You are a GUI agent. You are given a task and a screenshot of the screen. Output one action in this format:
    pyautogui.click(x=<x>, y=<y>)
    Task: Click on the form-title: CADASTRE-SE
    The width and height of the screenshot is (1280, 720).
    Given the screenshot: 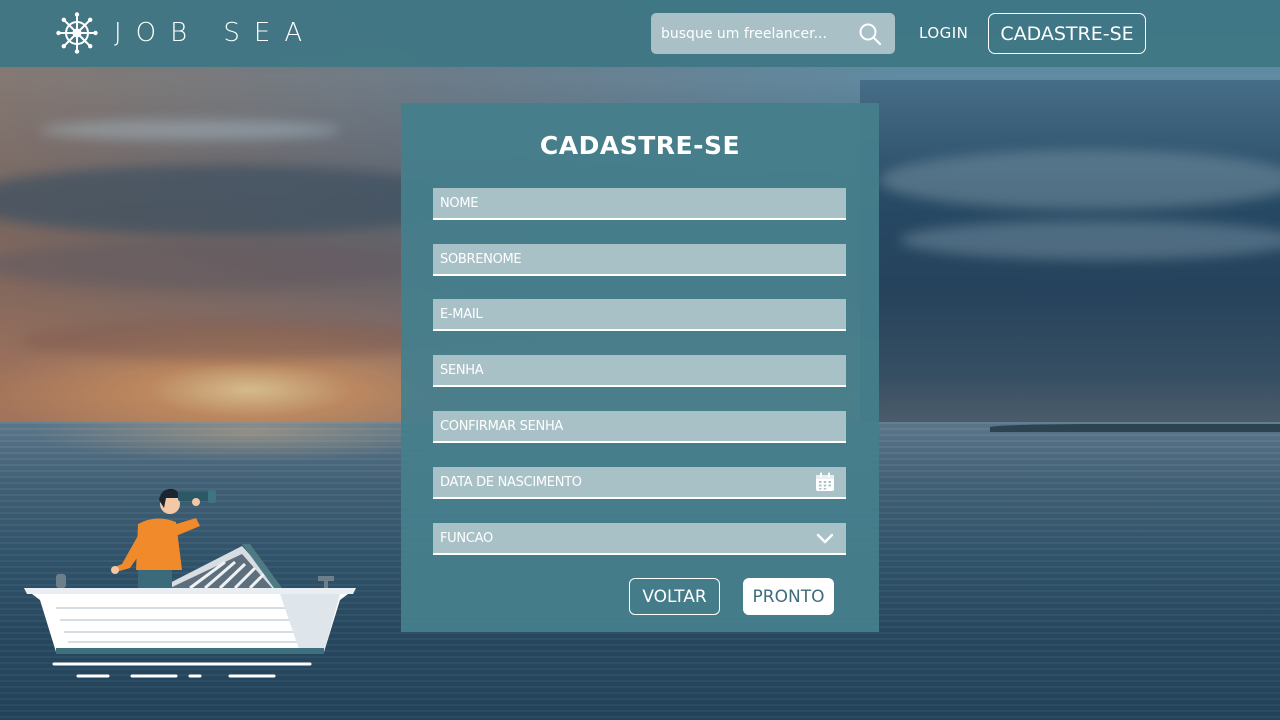 What is the action you would take?
    pyautogui.click(x=640, y=145)
    